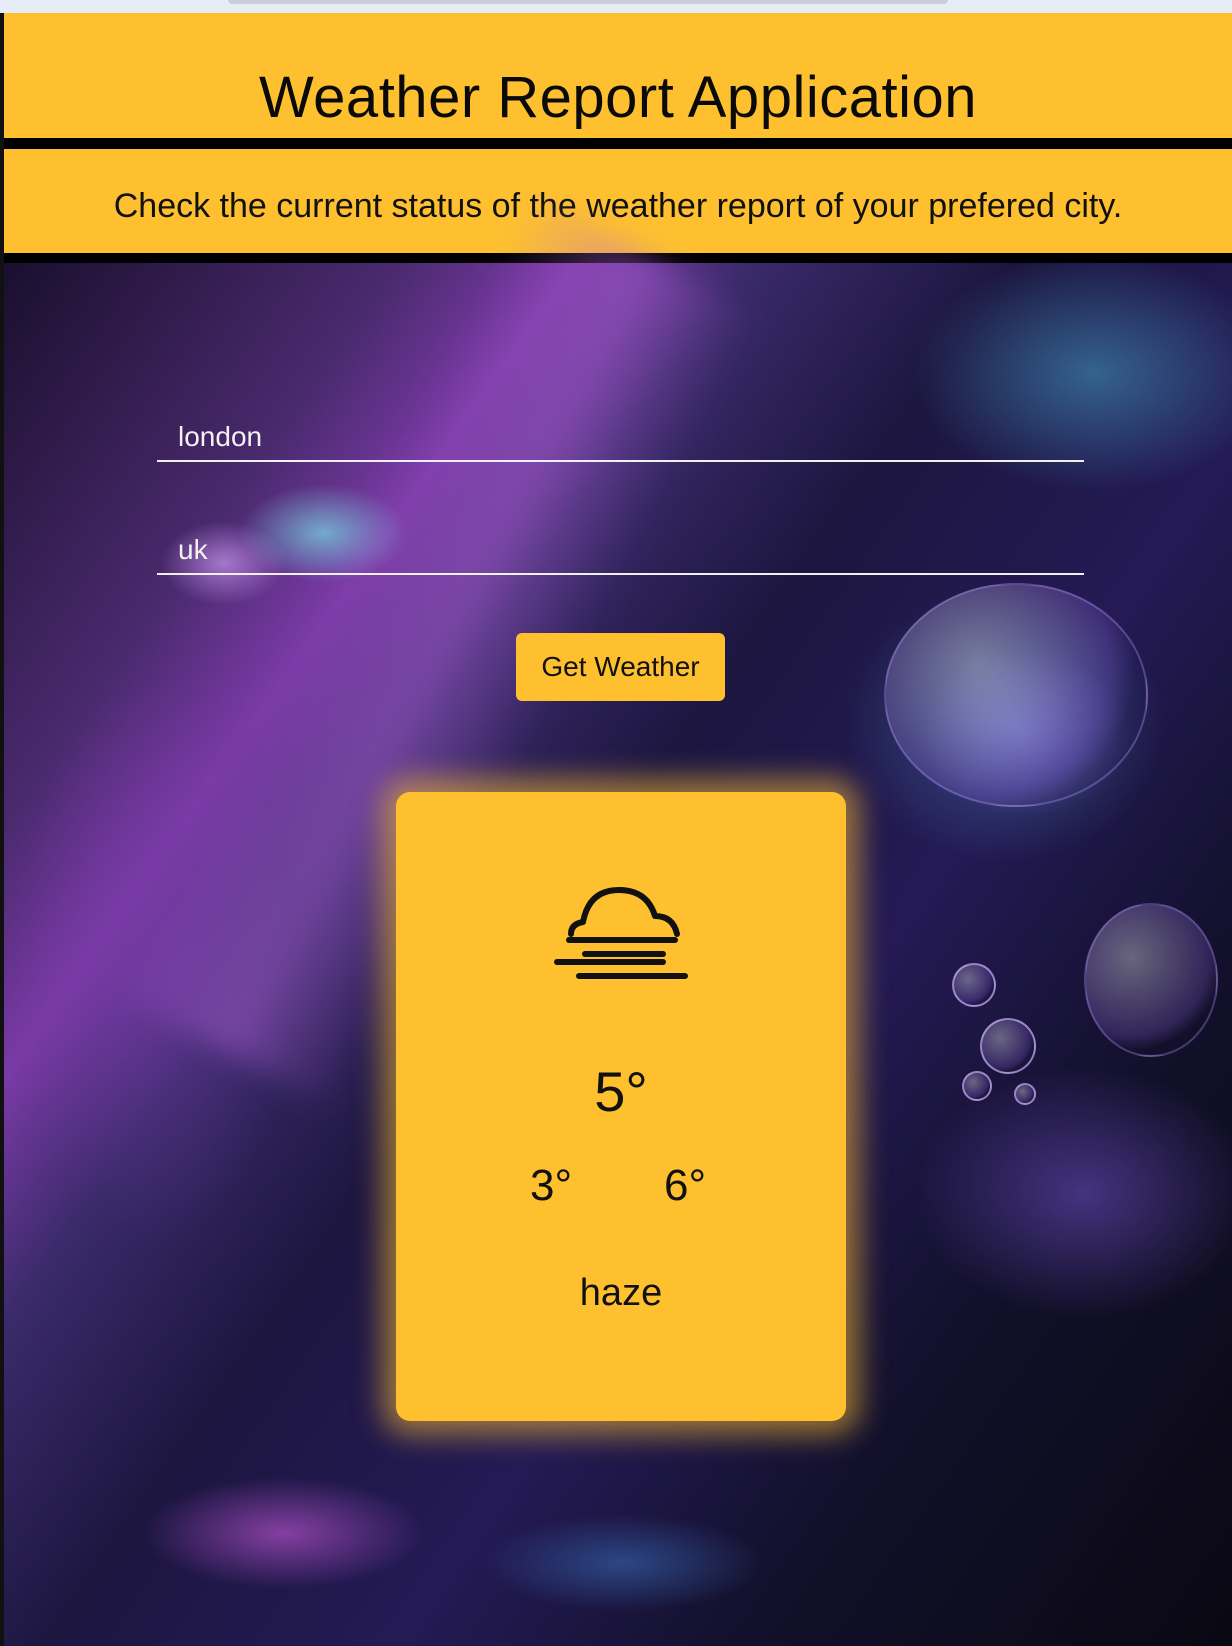 The height and width of the screenshot is (1646, 1232). Describe the element at coordinates (621, 1091) in the screenshot. I see `current-temperature: 5°` at that location.